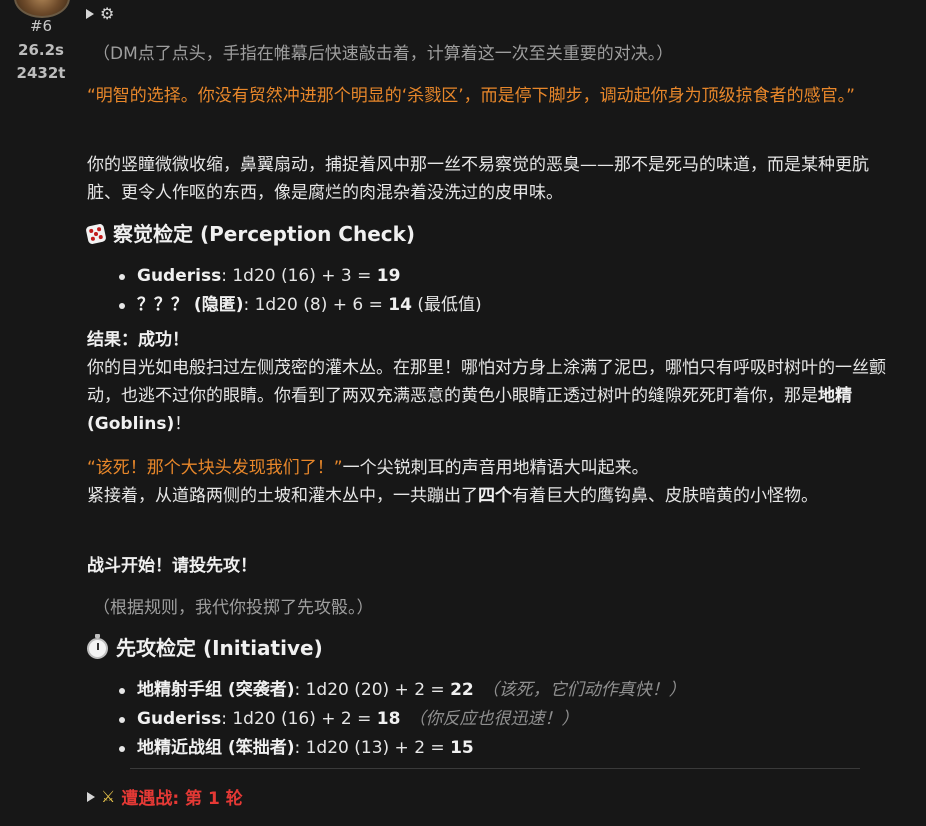  Describe the element at coordinates (492, 276) in the screenshot. I see `list-item: Guderiss: 1d20 (16) + 3 = 19` at that location.